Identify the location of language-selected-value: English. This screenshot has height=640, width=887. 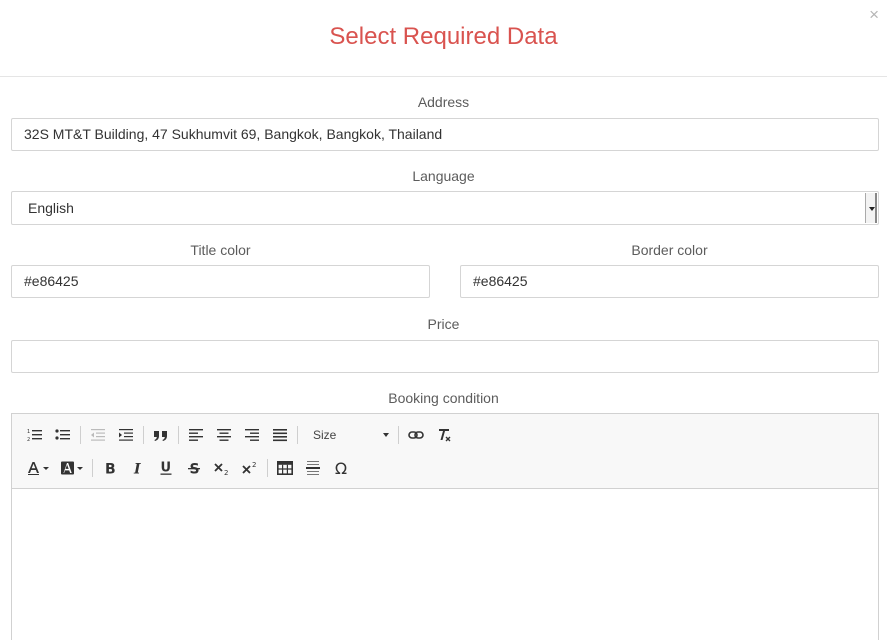
(51, 208).